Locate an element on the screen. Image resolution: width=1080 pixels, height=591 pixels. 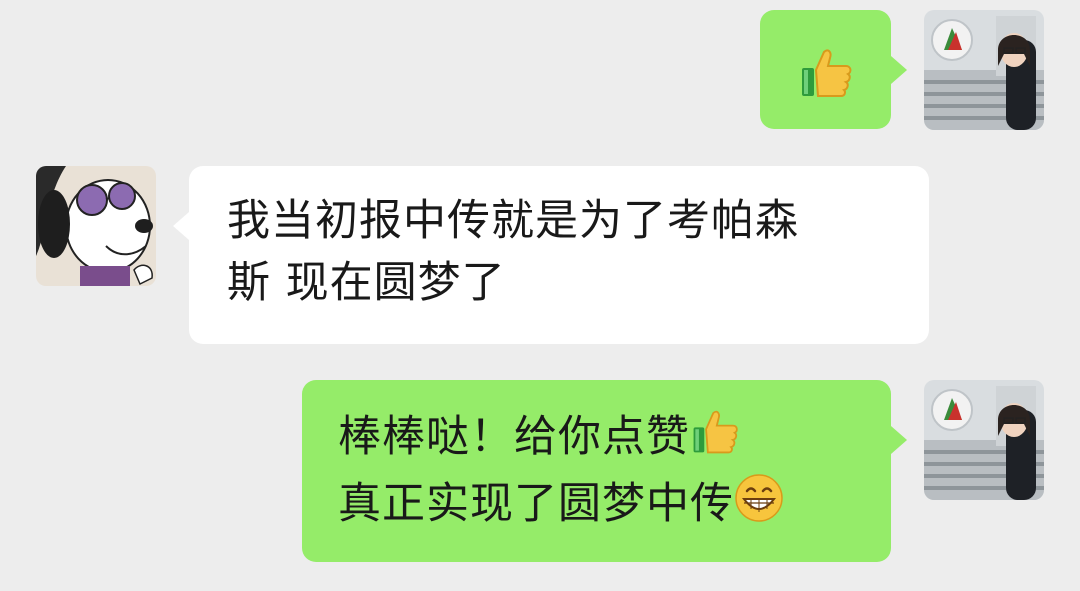
message-text-line: 真正实现了圆梦中传 is located at coordinates (614, 506).